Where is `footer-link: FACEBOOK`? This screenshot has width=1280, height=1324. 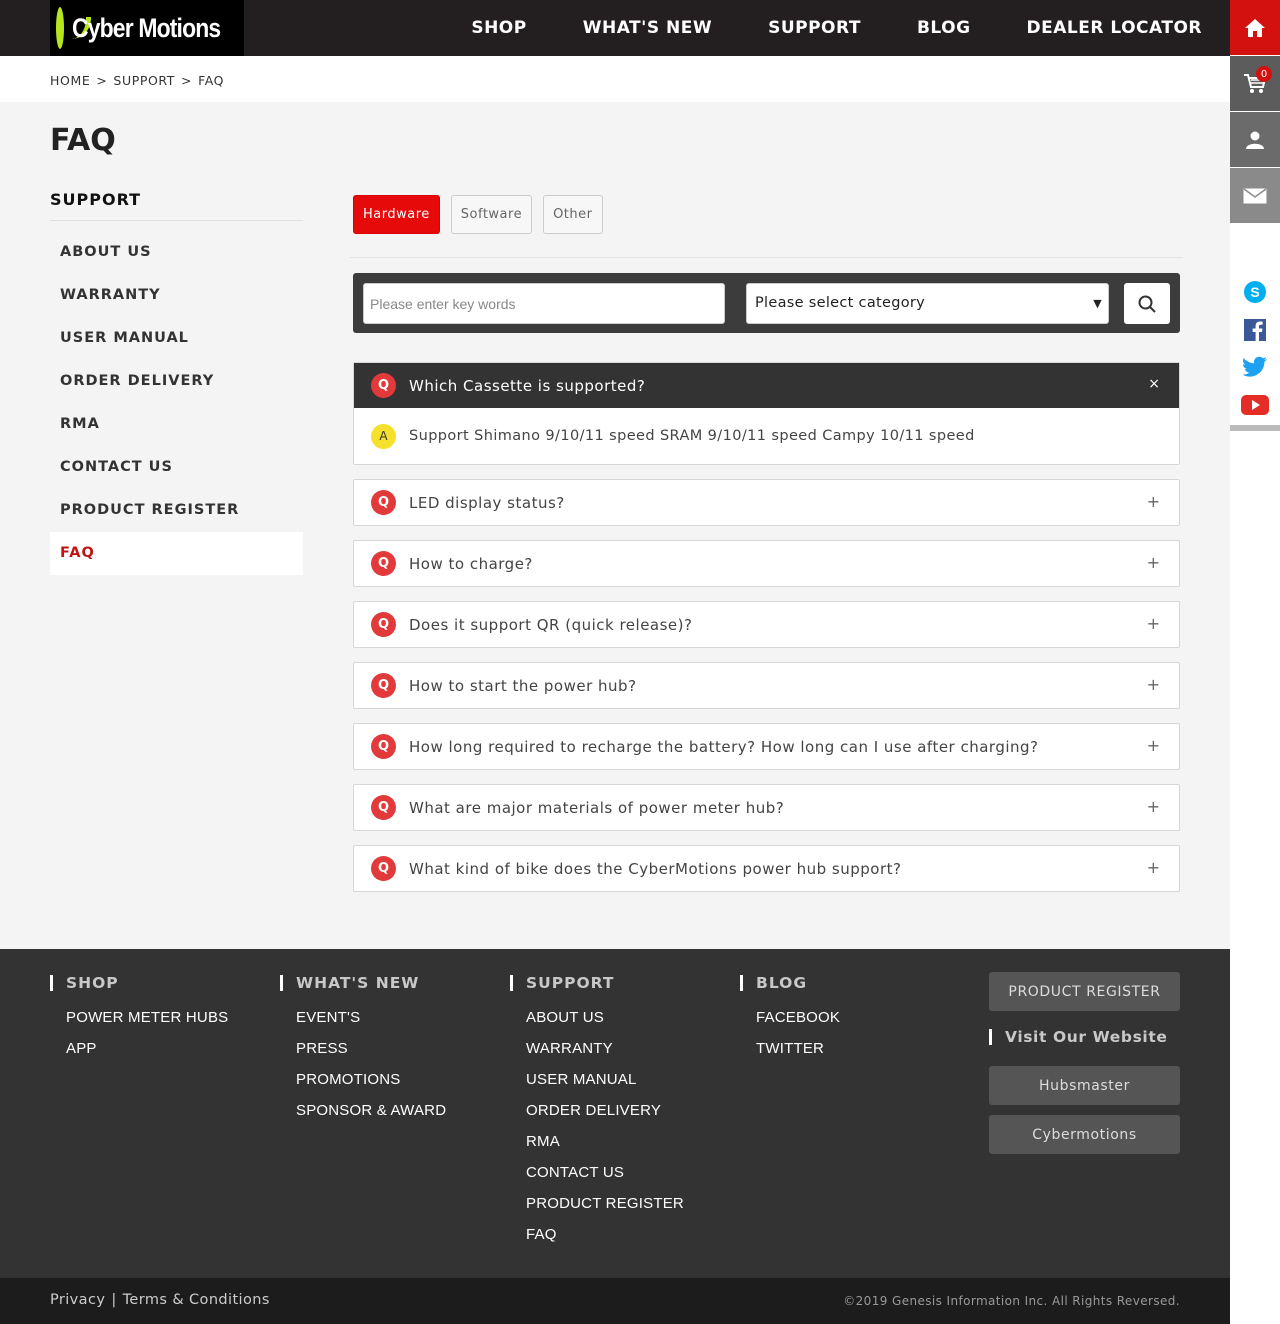
footer-link: FACEBOOK is located at coordinates (798, 1025).